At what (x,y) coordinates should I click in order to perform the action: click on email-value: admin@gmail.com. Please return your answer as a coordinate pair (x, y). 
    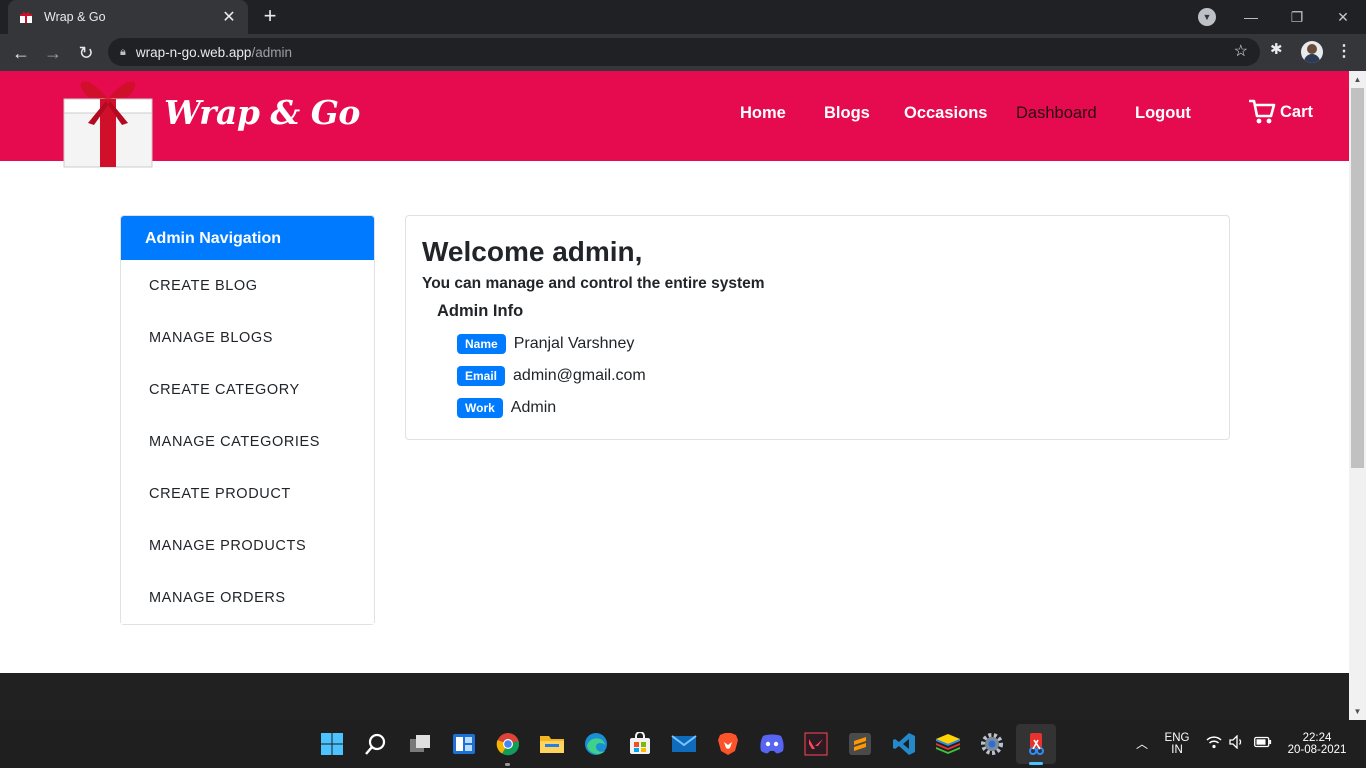
    Looking at the image, I should click on (579, 375).